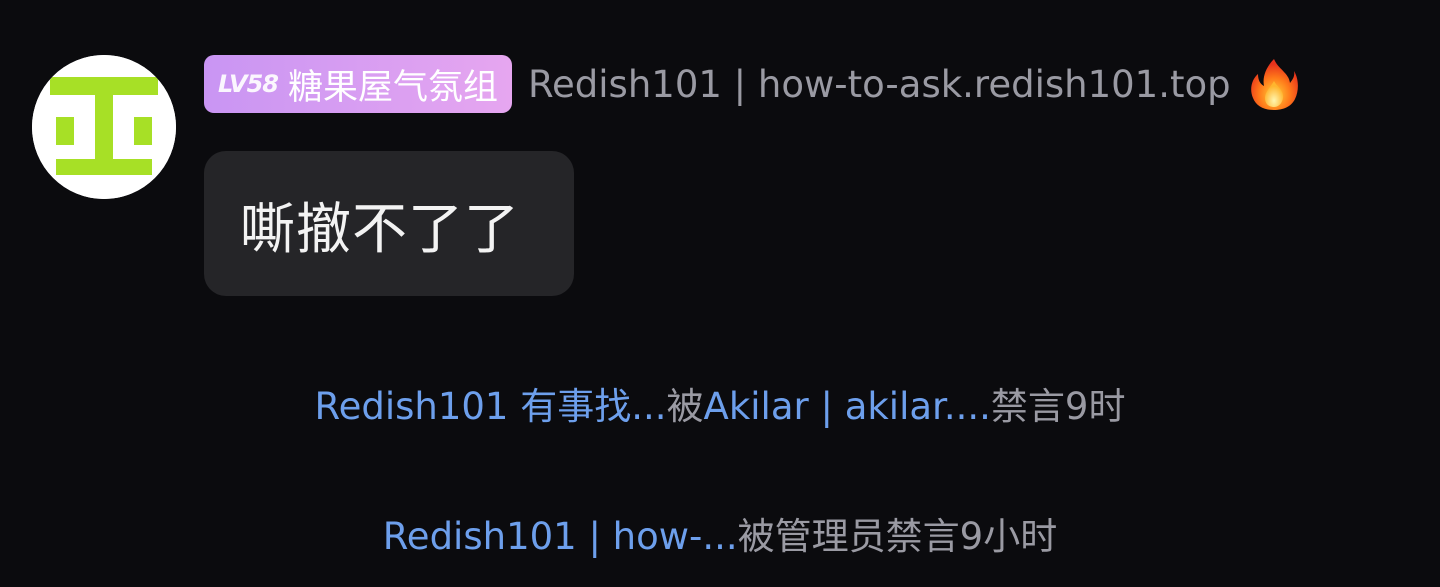 The height and width of the screenshot is (587, 1440). I want to click on avatar-pixel-face-icon, so click(104, 127).